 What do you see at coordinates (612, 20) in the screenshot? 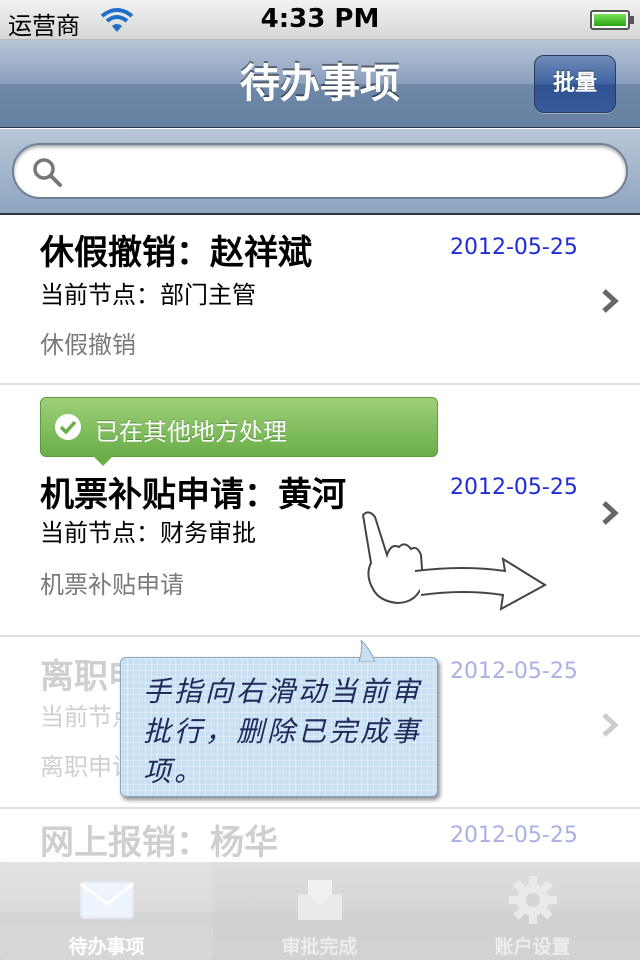
I see `battery-icon` at bounding box center [612, 20].